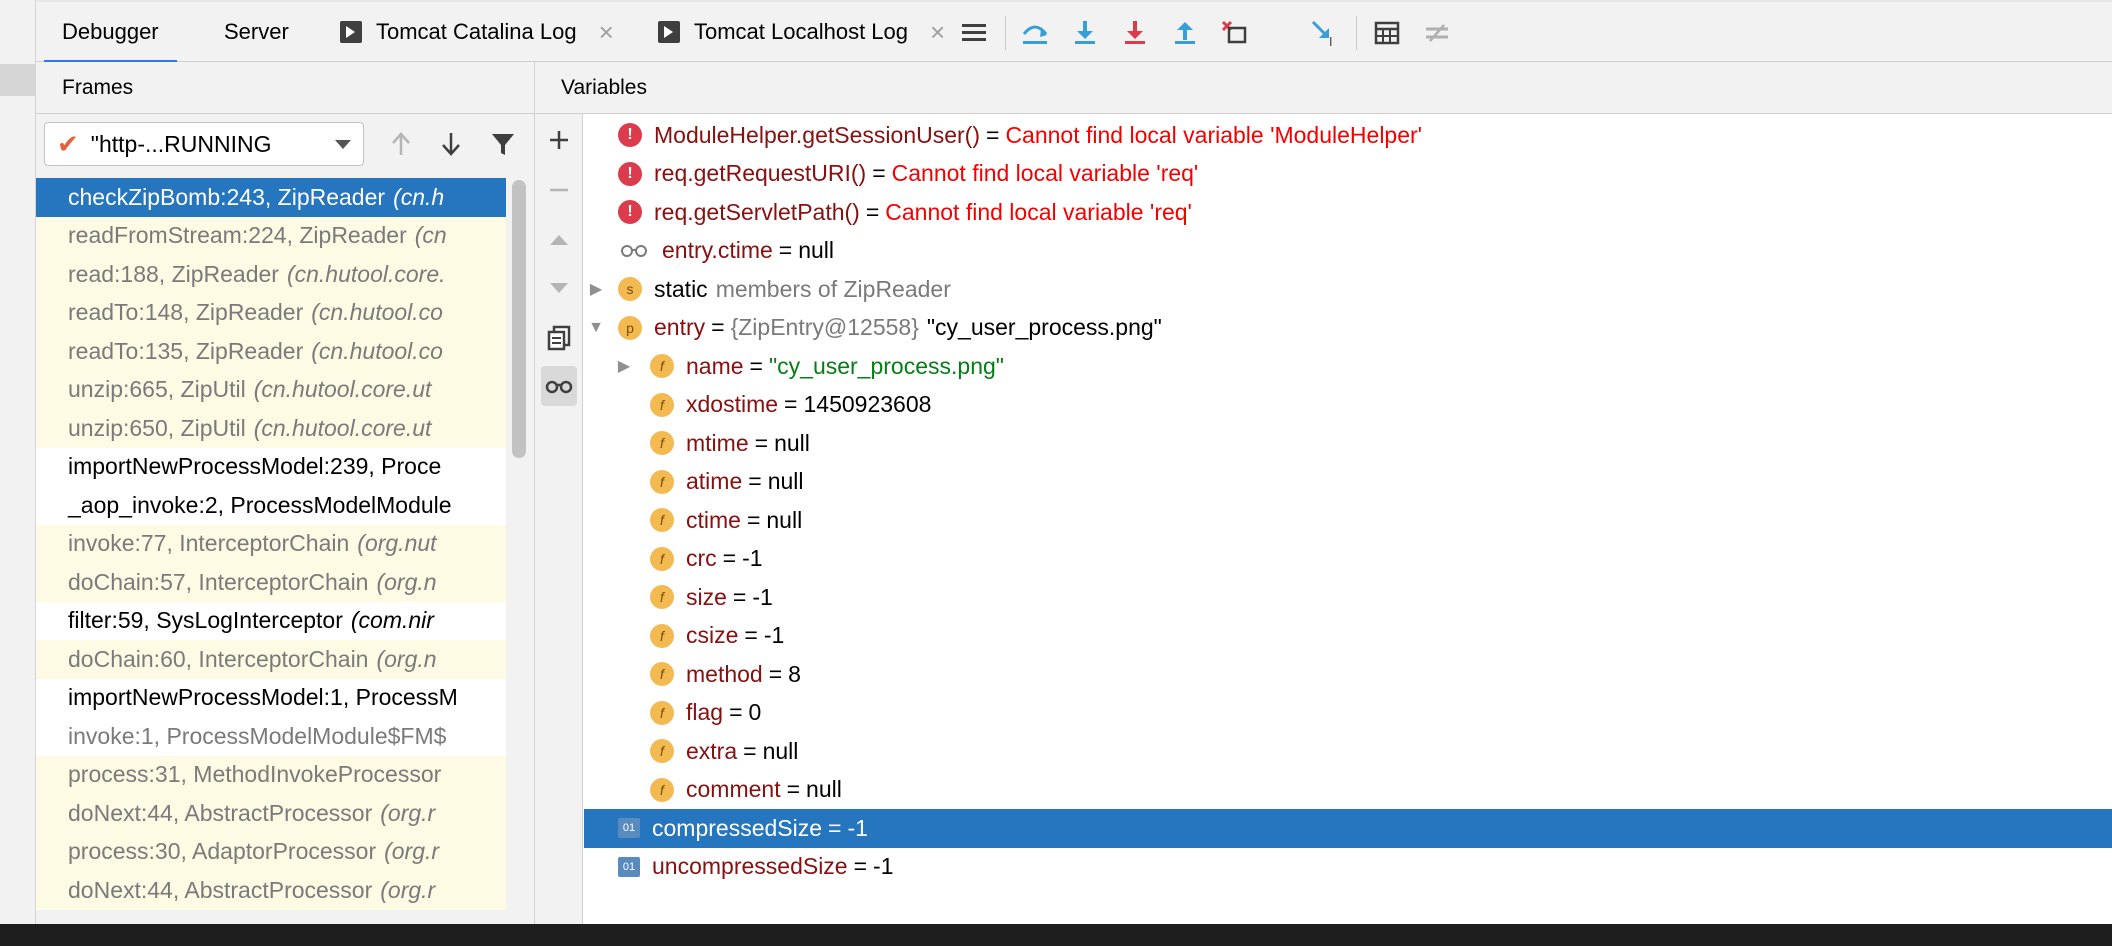 This screenshot has width=2112, height=946. Describe the element at coordinates (681, 288) in the screenshot. I see `variable-name: static` at that location.